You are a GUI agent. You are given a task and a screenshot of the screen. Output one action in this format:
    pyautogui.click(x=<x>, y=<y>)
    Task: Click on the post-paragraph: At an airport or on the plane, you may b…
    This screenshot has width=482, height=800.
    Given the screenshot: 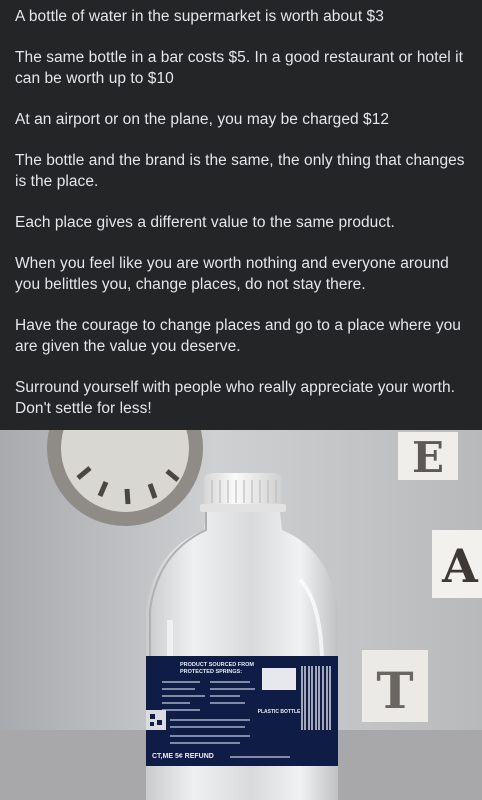 What is the action you would take?
    pyautogui.click(x=202, y=119)
    